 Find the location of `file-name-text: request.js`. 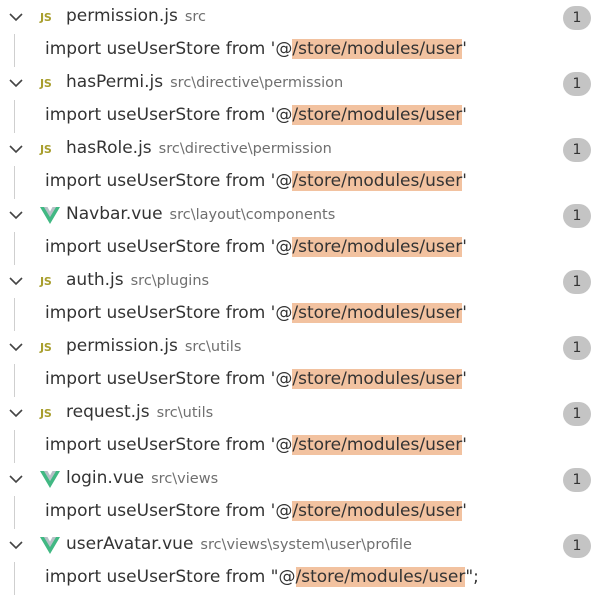

file-name-text: request.js is located at coordinates (108, 412).